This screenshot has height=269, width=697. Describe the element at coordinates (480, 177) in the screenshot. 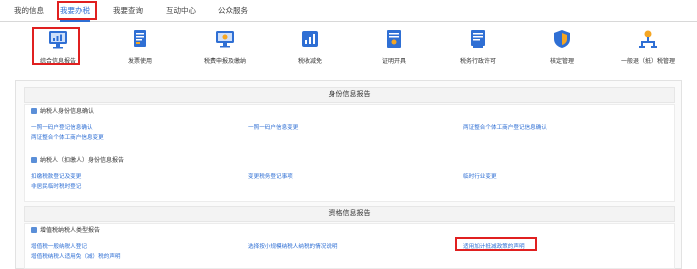

I see `link-industry-change: 临时行业变更` at that location.